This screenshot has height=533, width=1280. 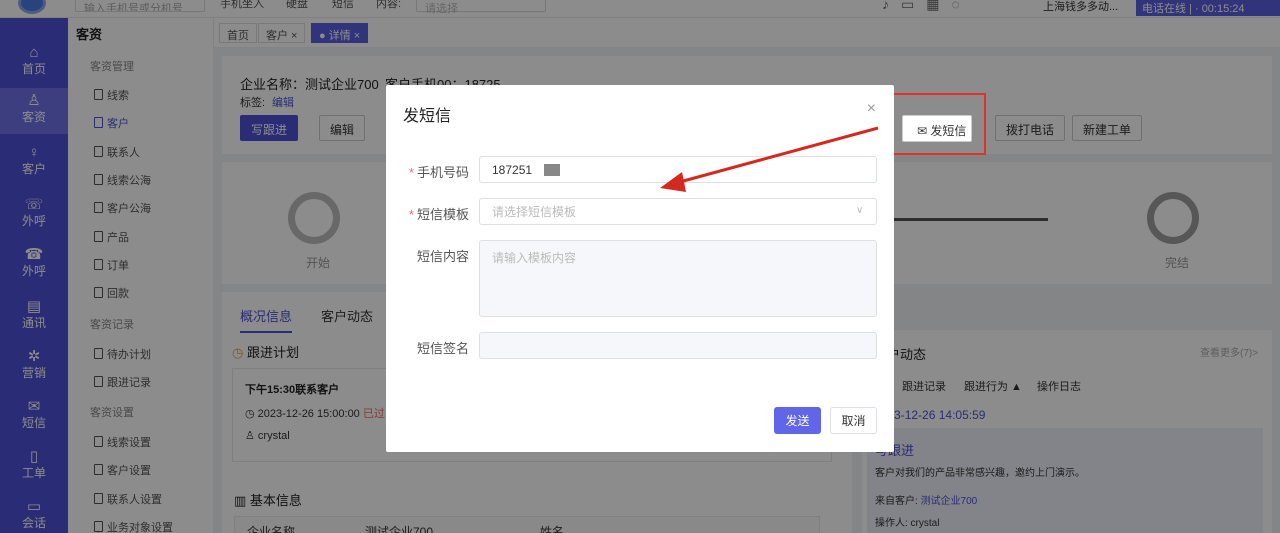 What do you see at coordinates (552, 170) in the screenshot?
I see `phone-mask` at bounding box center [552, 170].